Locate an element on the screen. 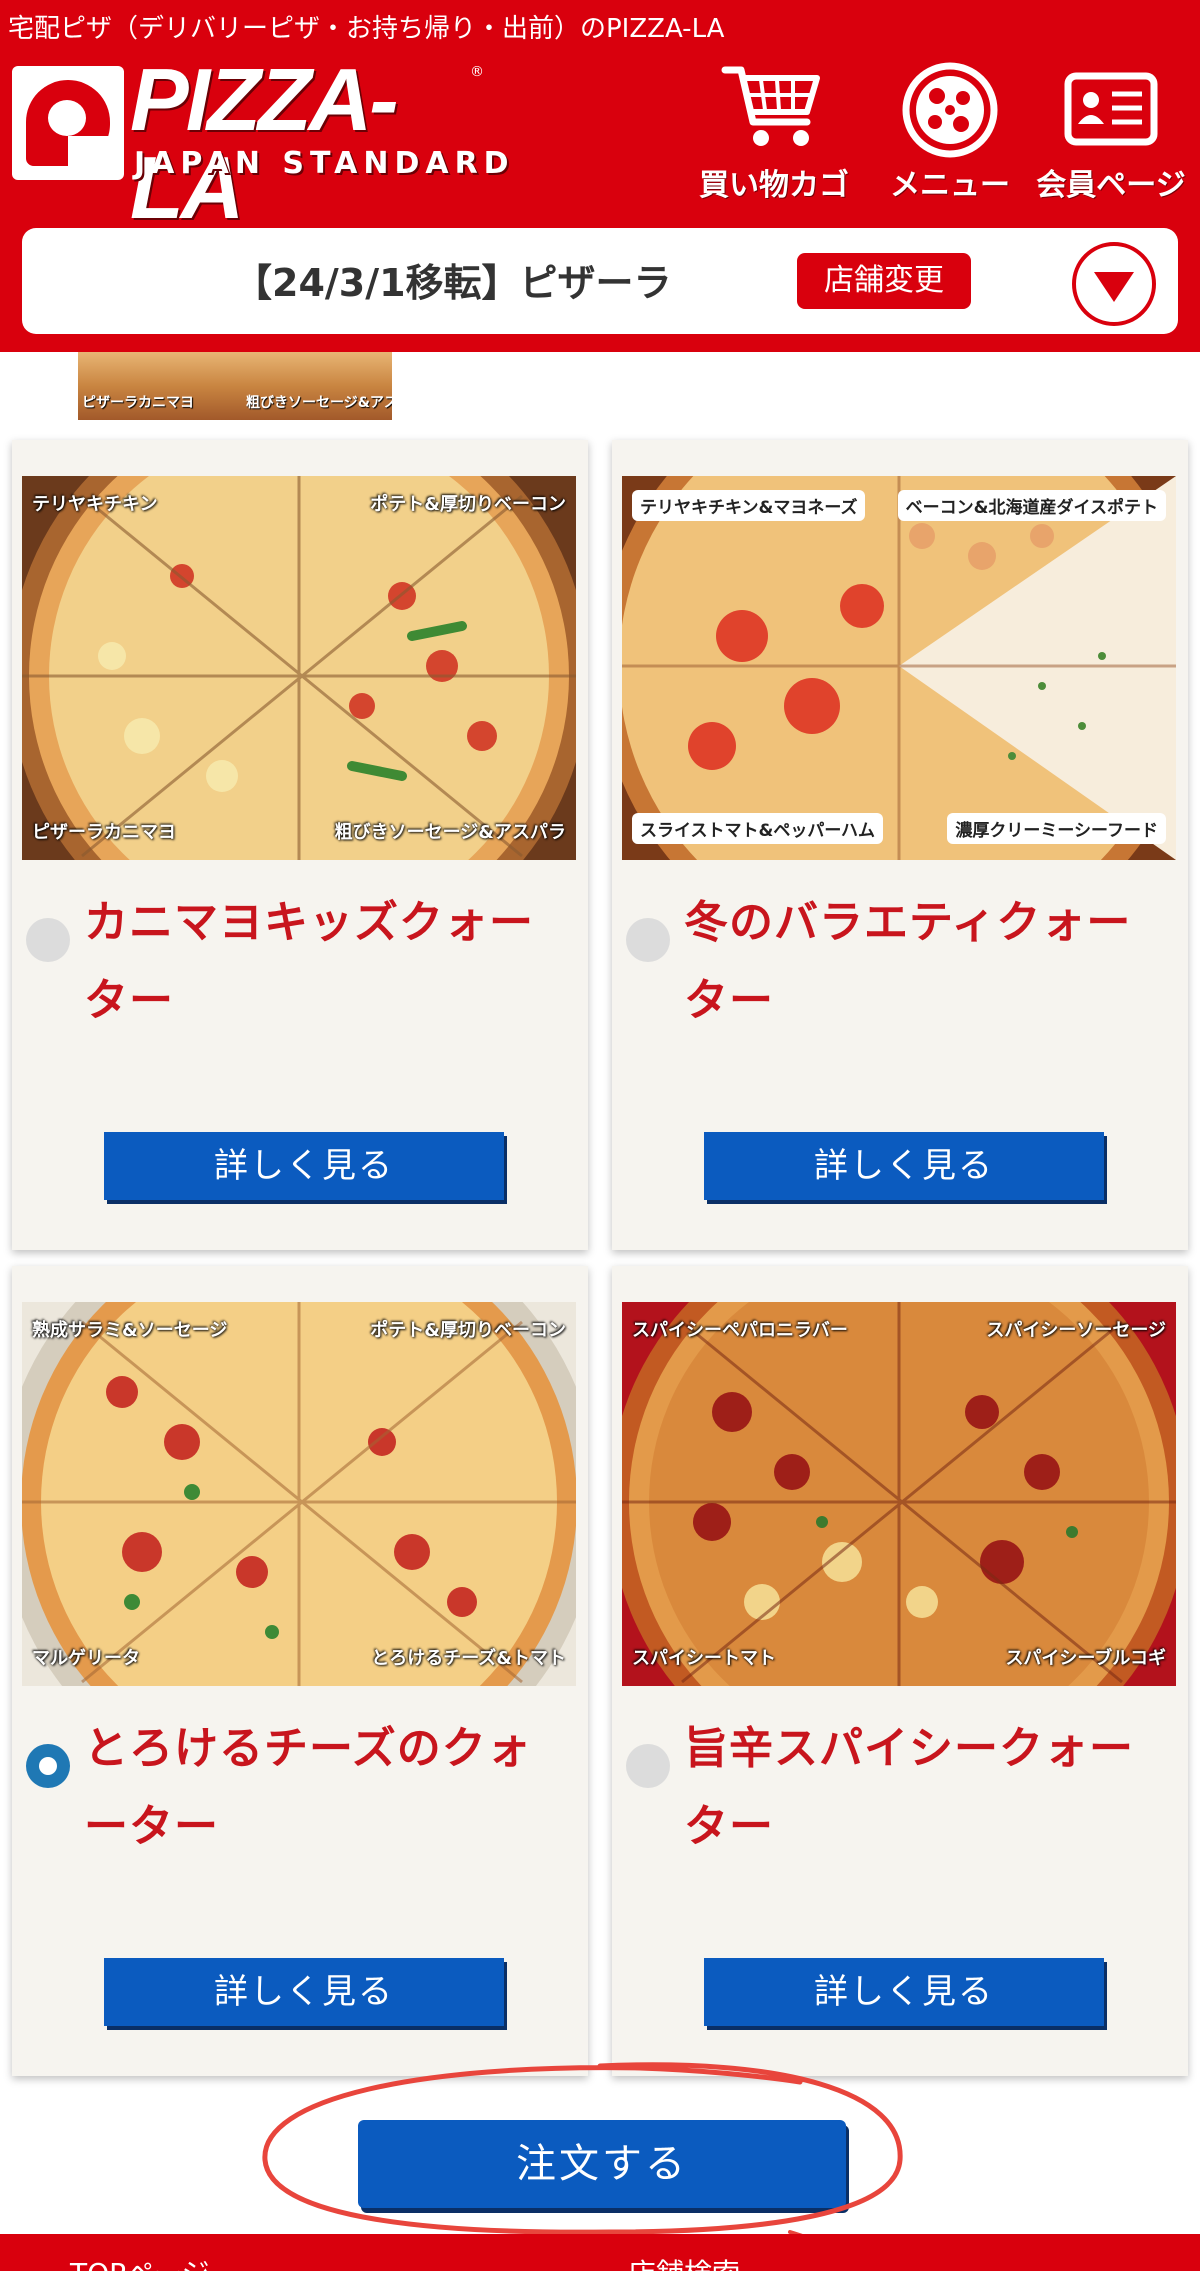 The image size is (1200, 2271). pizza-la-logo: PIZZA-LA ® JAPAN STANDARD is located at coordinates (260, 144).